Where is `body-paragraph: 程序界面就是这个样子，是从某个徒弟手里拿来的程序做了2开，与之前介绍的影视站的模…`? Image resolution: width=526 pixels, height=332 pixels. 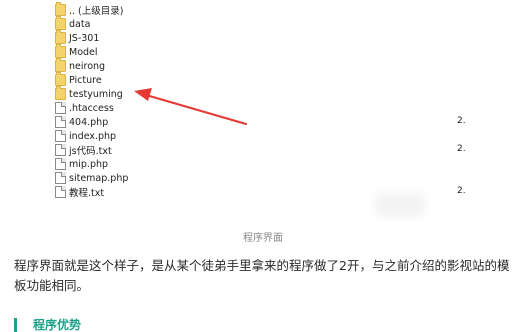 body-paragraph: 程序界面就是这个样子，是从某个徒弟手里拿来的程序做了2开，与之前介绍的影视站的模… is located at coordinates (262, 275).